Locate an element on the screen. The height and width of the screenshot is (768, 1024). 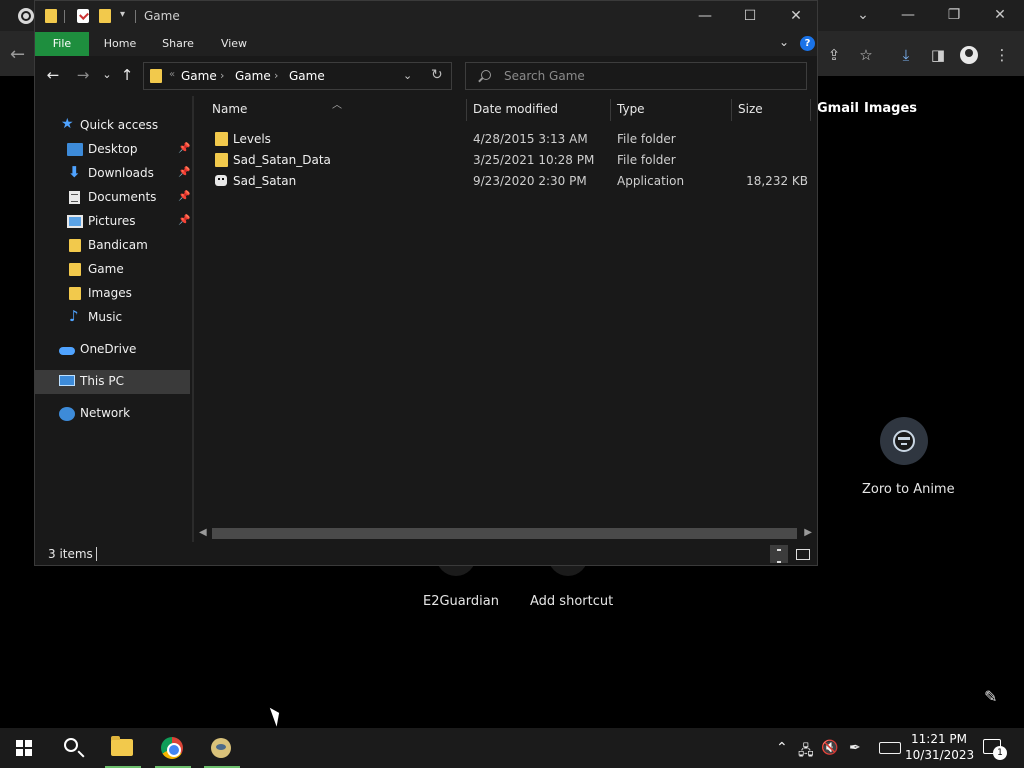
browser-close-button: ✕ is located at coordinates (1000, 15).